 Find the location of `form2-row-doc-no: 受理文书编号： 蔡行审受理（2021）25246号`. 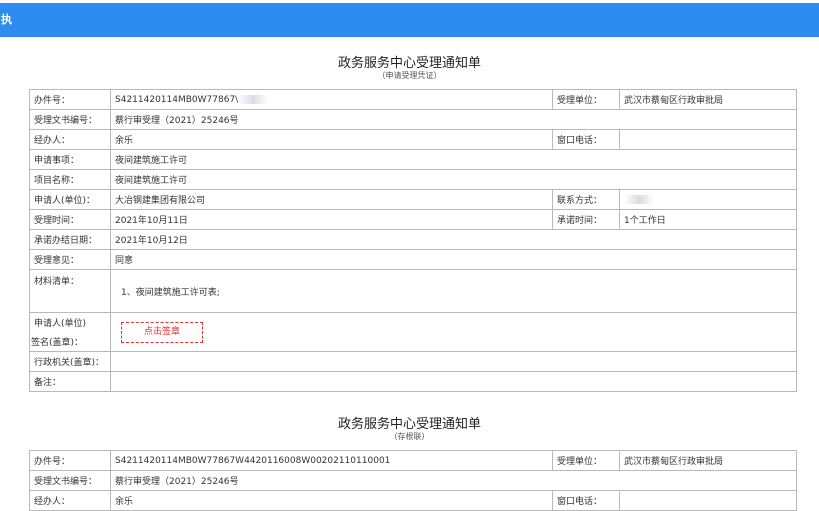

form2-row-doc-no: 受理文书编号： 蔡行审受理（2021）25246号 is located at coordinates (413, 480).